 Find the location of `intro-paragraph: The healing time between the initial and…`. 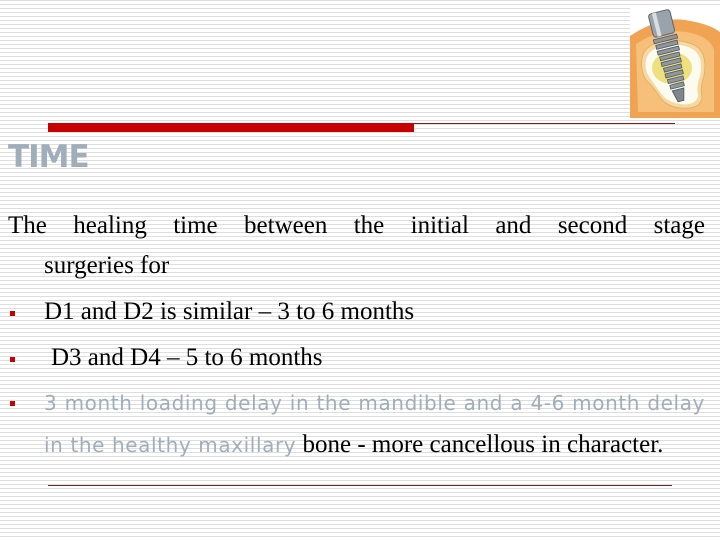

intro-paragraph: The healing time between the initial and… is located at coordinates (356, 246).